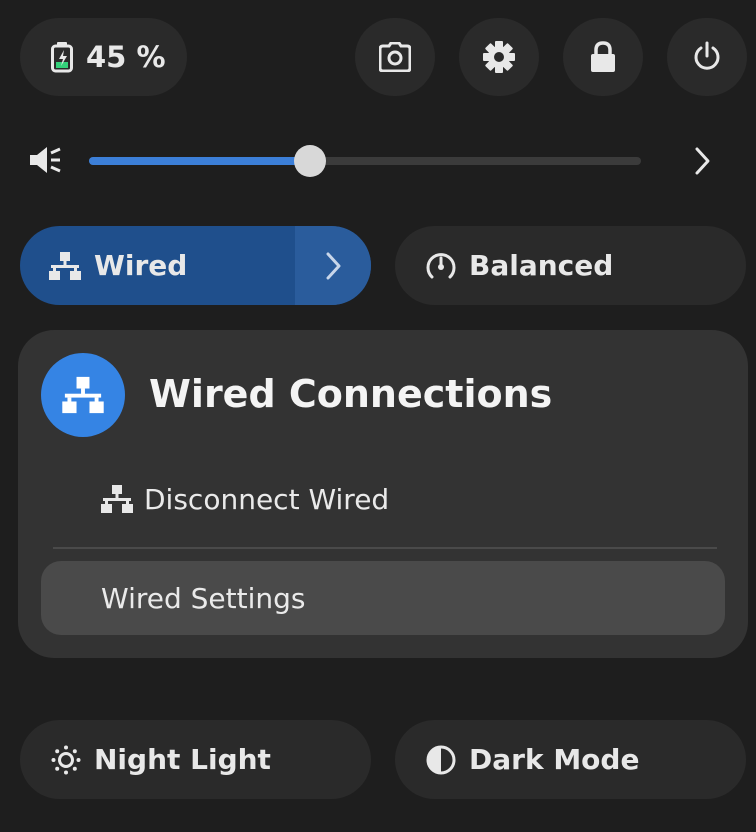 The image size is (756, 832). What do you see at coordinates (62, 57) in the screenshot?
I see `battery-charging-icon` at bounding box center [62, 57].